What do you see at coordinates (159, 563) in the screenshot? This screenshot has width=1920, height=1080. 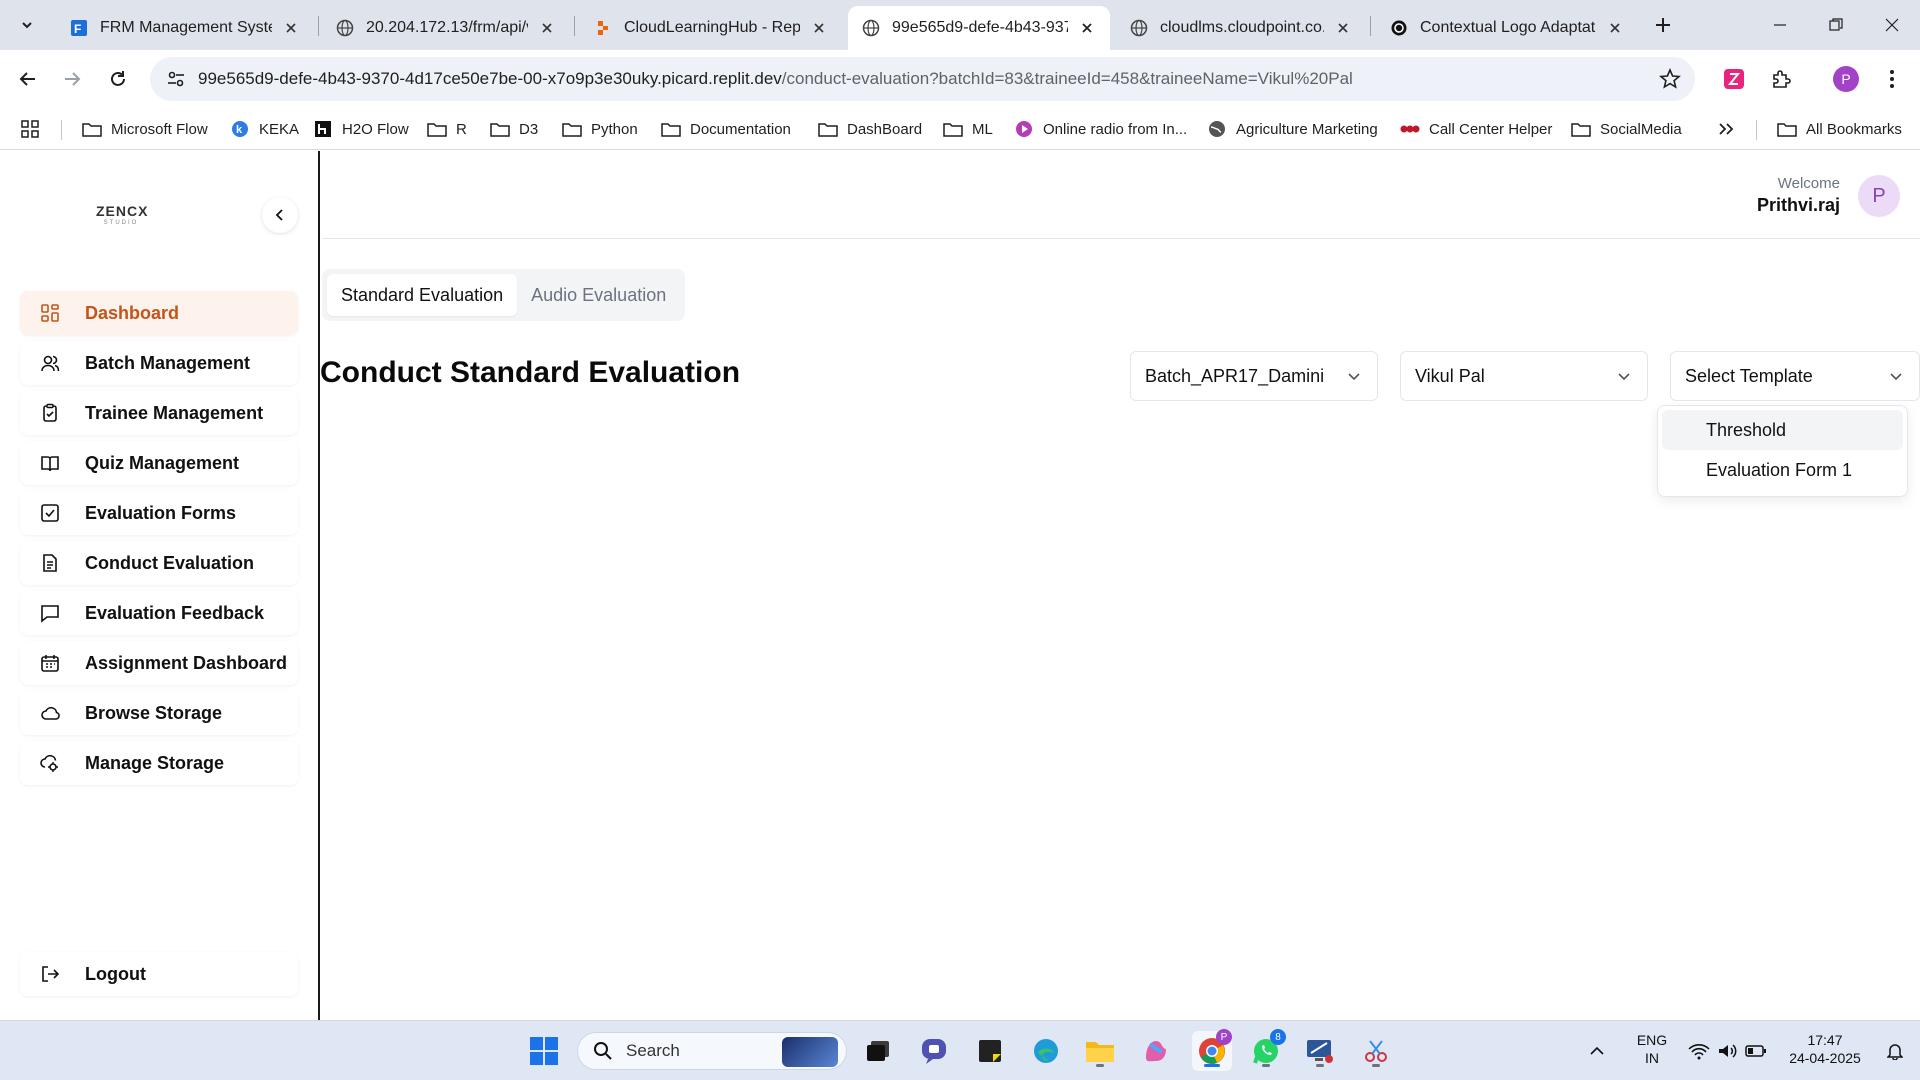 I see `sidebar-item-conduct-evaluation: Conduct Evaluation` at bounding box center [159, 563].